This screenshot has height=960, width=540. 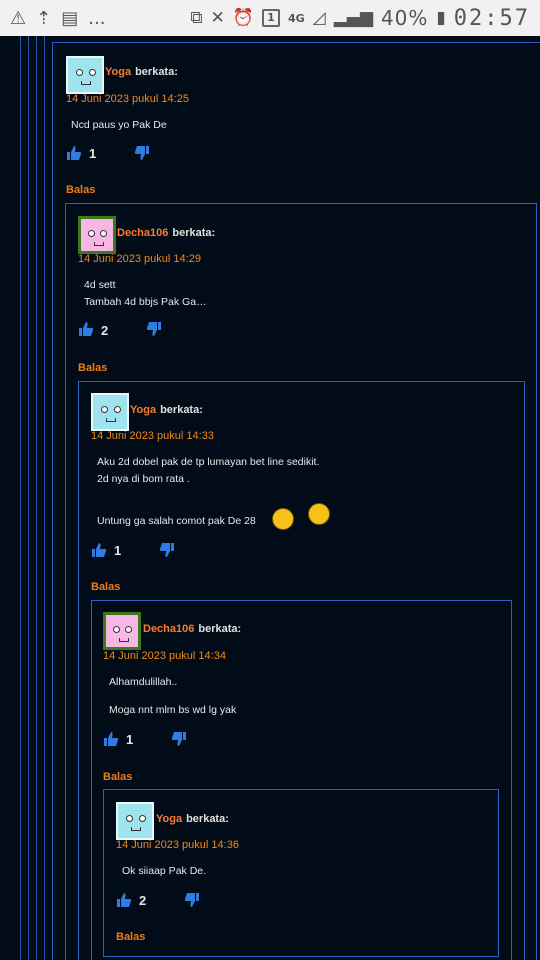 I want to click on comment-date: 14 Juni 2023 pukul 14:34, so click(x=164, y=656).